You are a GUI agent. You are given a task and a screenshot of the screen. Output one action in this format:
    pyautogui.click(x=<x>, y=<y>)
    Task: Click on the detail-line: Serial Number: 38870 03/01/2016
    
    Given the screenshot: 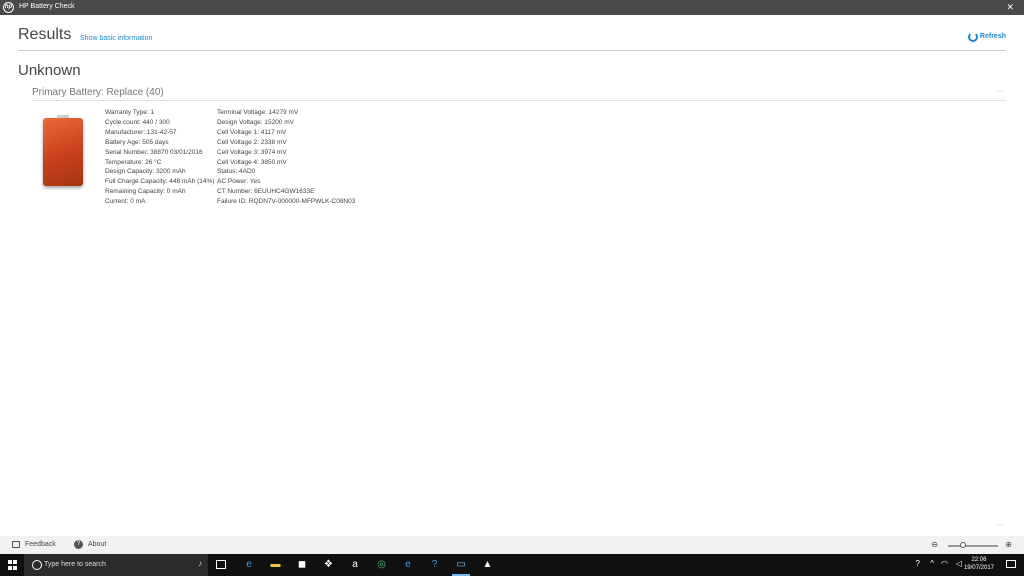 What is the action you would take?
    pyautogui.click(x=154, y=152)
    